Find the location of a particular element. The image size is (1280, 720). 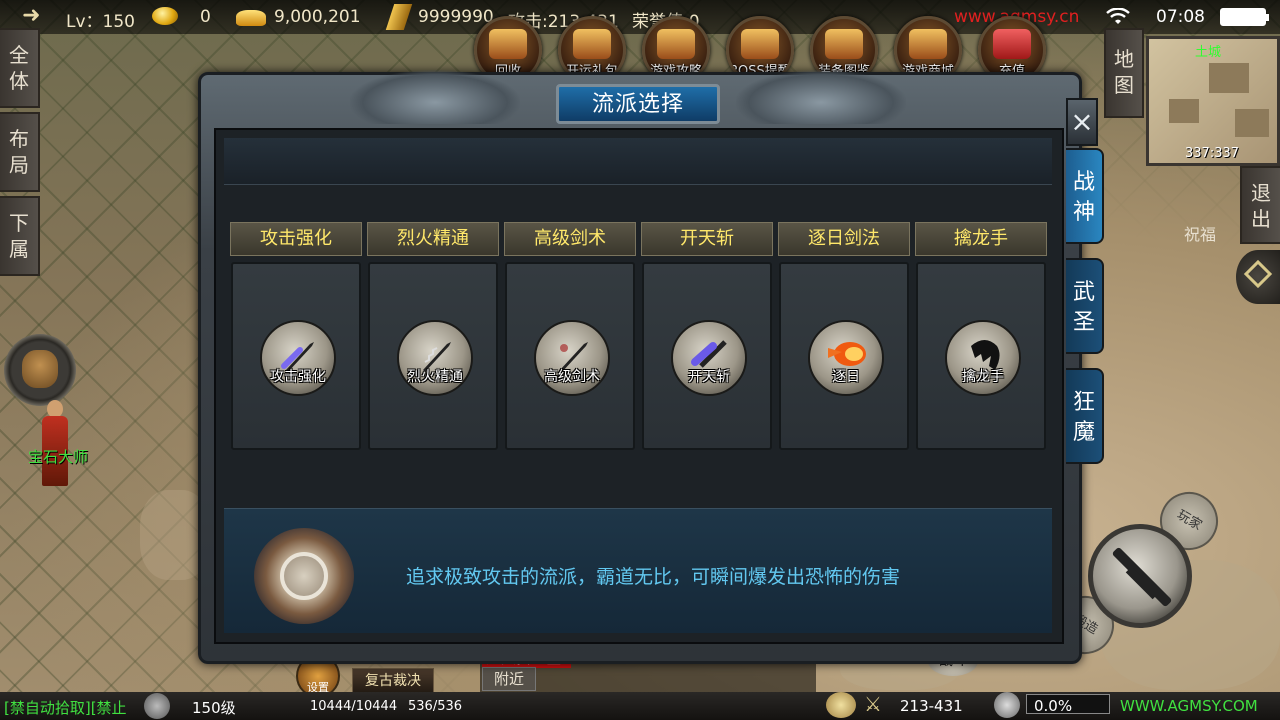

nearby-tab: 附近 is located at coordinates (509, 679).